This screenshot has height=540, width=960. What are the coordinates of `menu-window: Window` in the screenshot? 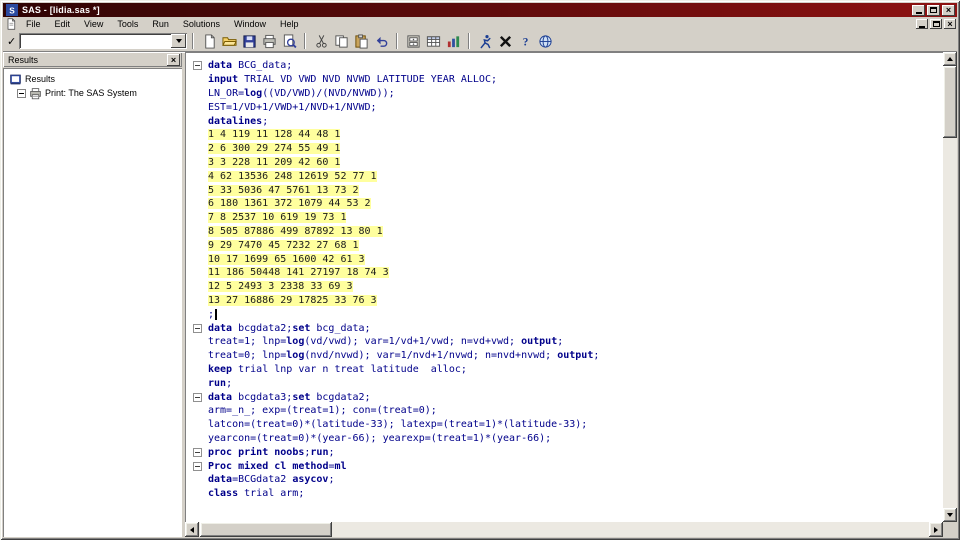 It's located at (250, 24).